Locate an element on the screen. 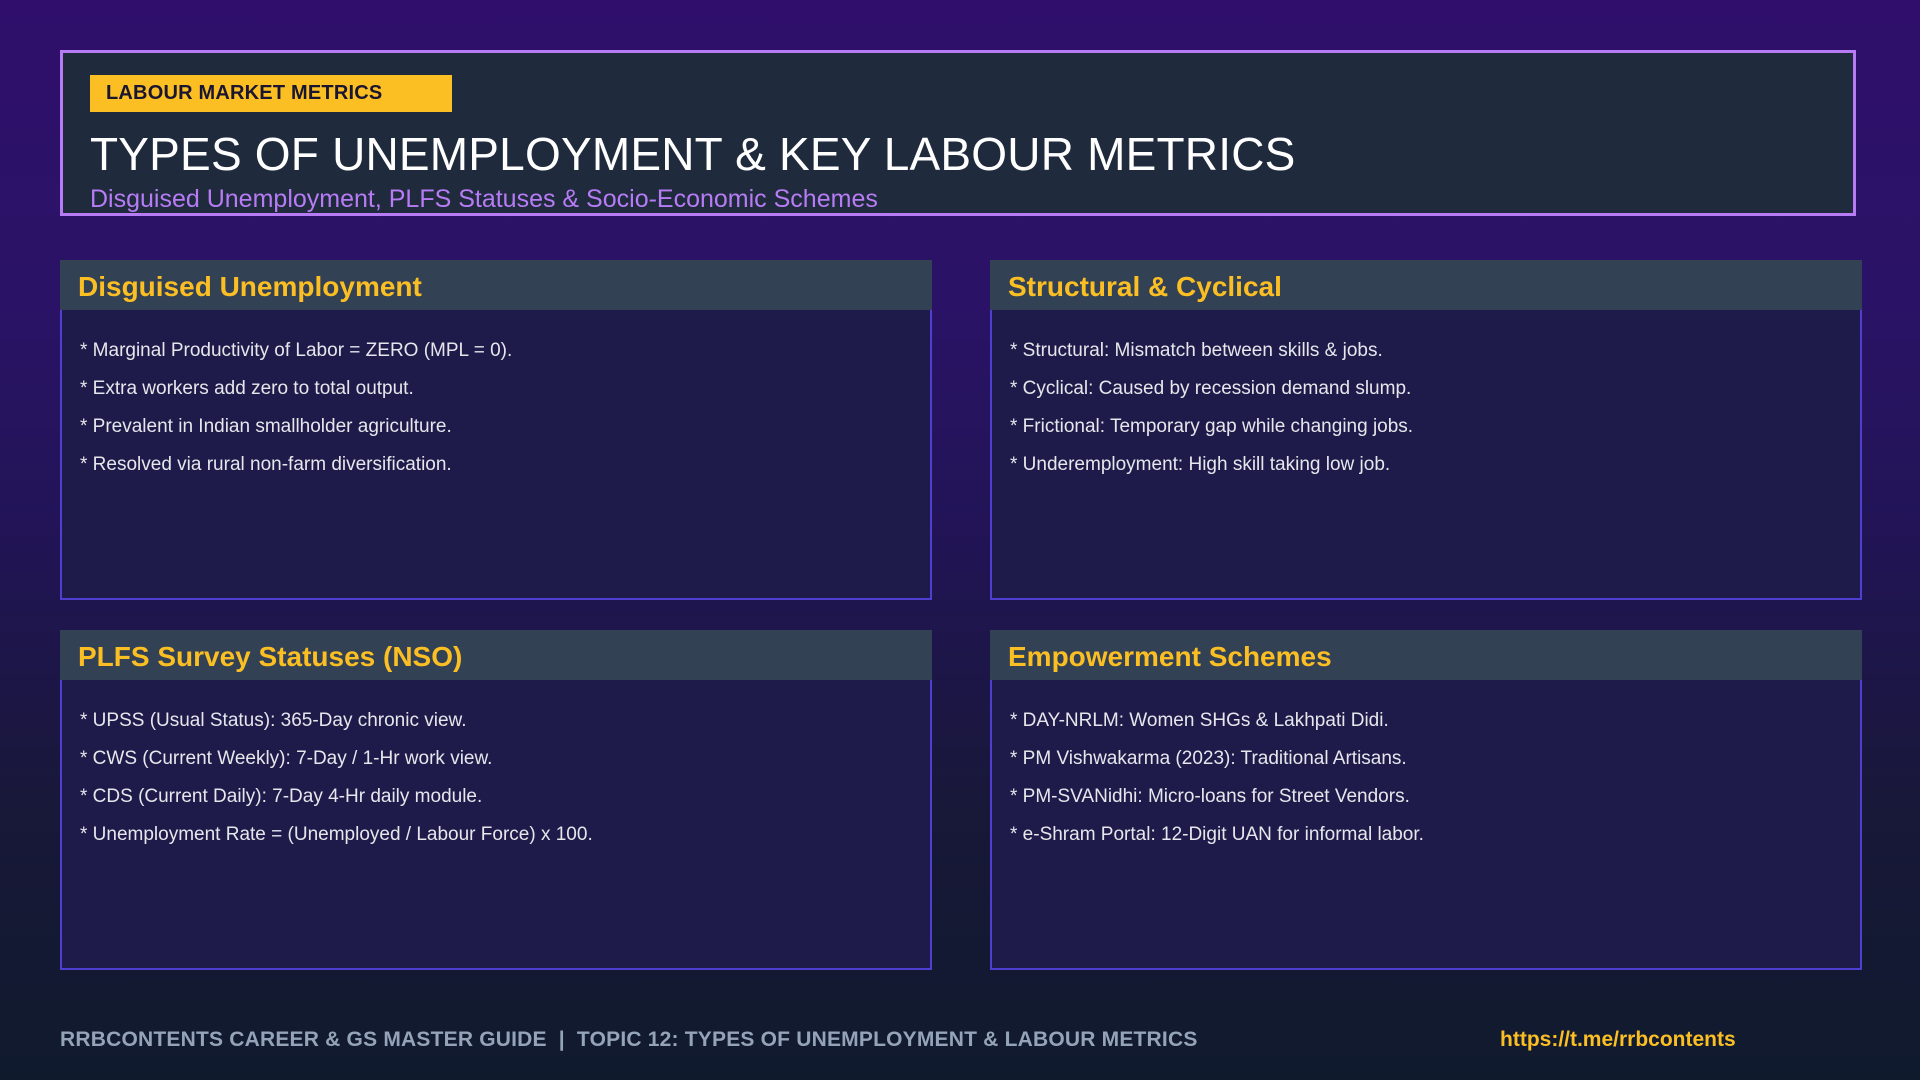  card-header: PLFS Survey Statuses (NSO) is located at coordinates (496, 655).